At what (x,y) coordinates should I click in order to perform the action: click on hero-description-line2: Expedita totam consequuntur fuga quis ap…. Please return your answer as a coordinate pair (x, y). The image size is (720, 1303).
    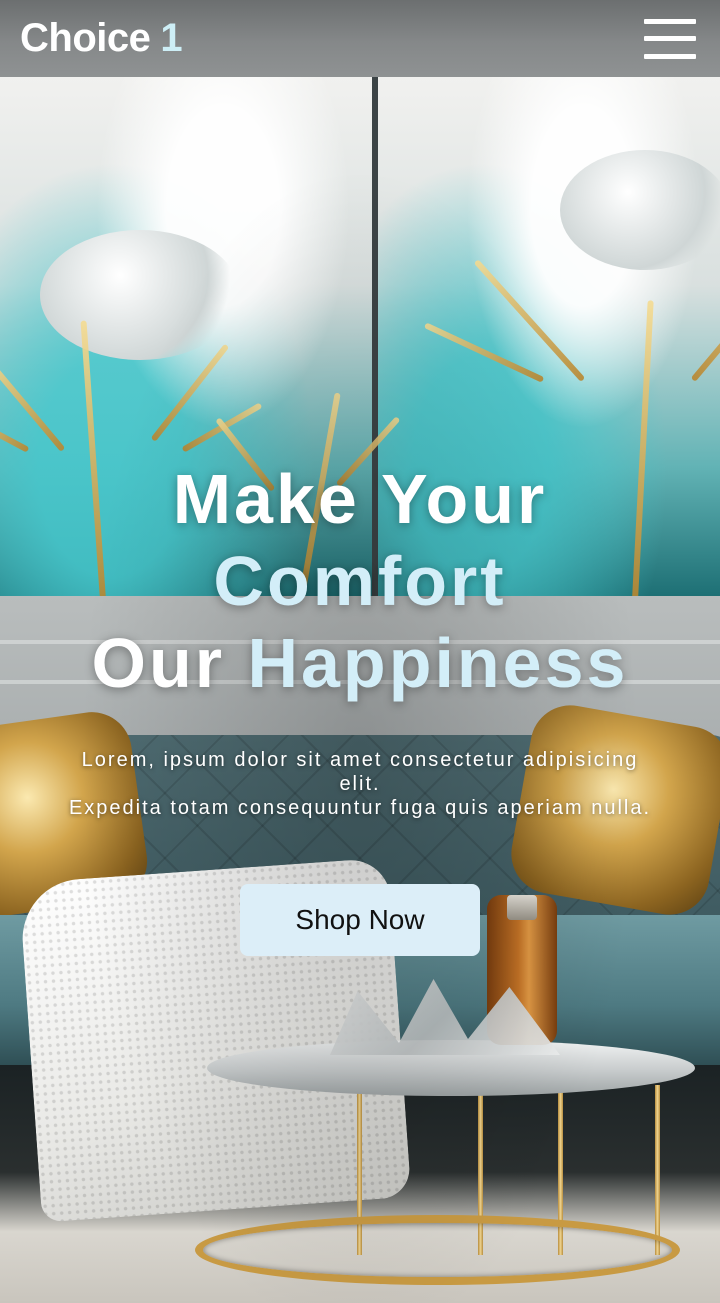
    Looking at the image, I should click on (360, 808).